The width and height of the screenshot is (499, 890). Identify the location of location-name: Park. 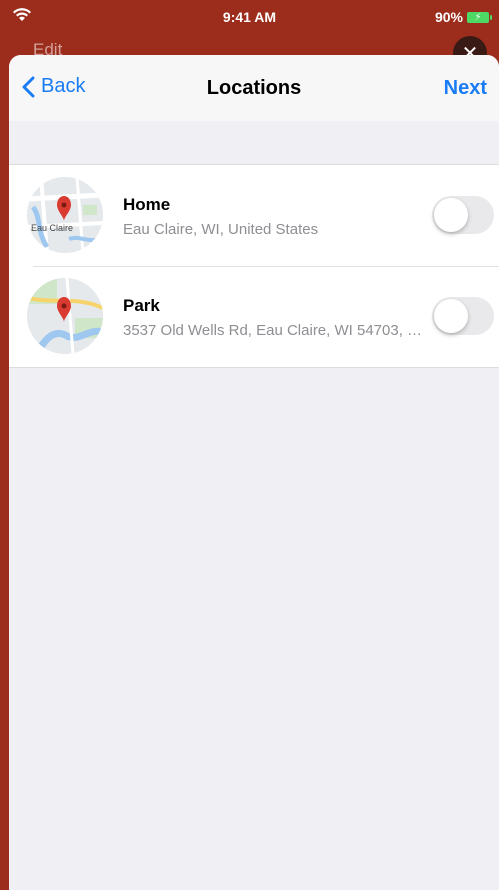
(141, 305).